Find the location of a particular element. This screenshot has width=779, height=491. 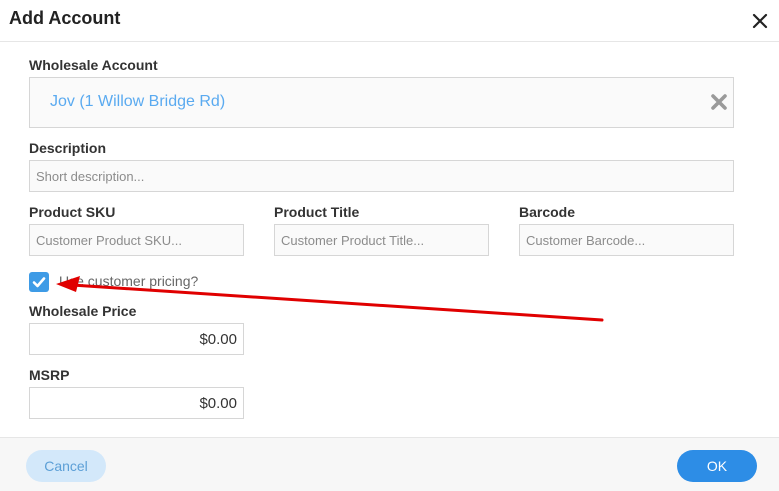

check-icon is located at coordinates (39, 282).